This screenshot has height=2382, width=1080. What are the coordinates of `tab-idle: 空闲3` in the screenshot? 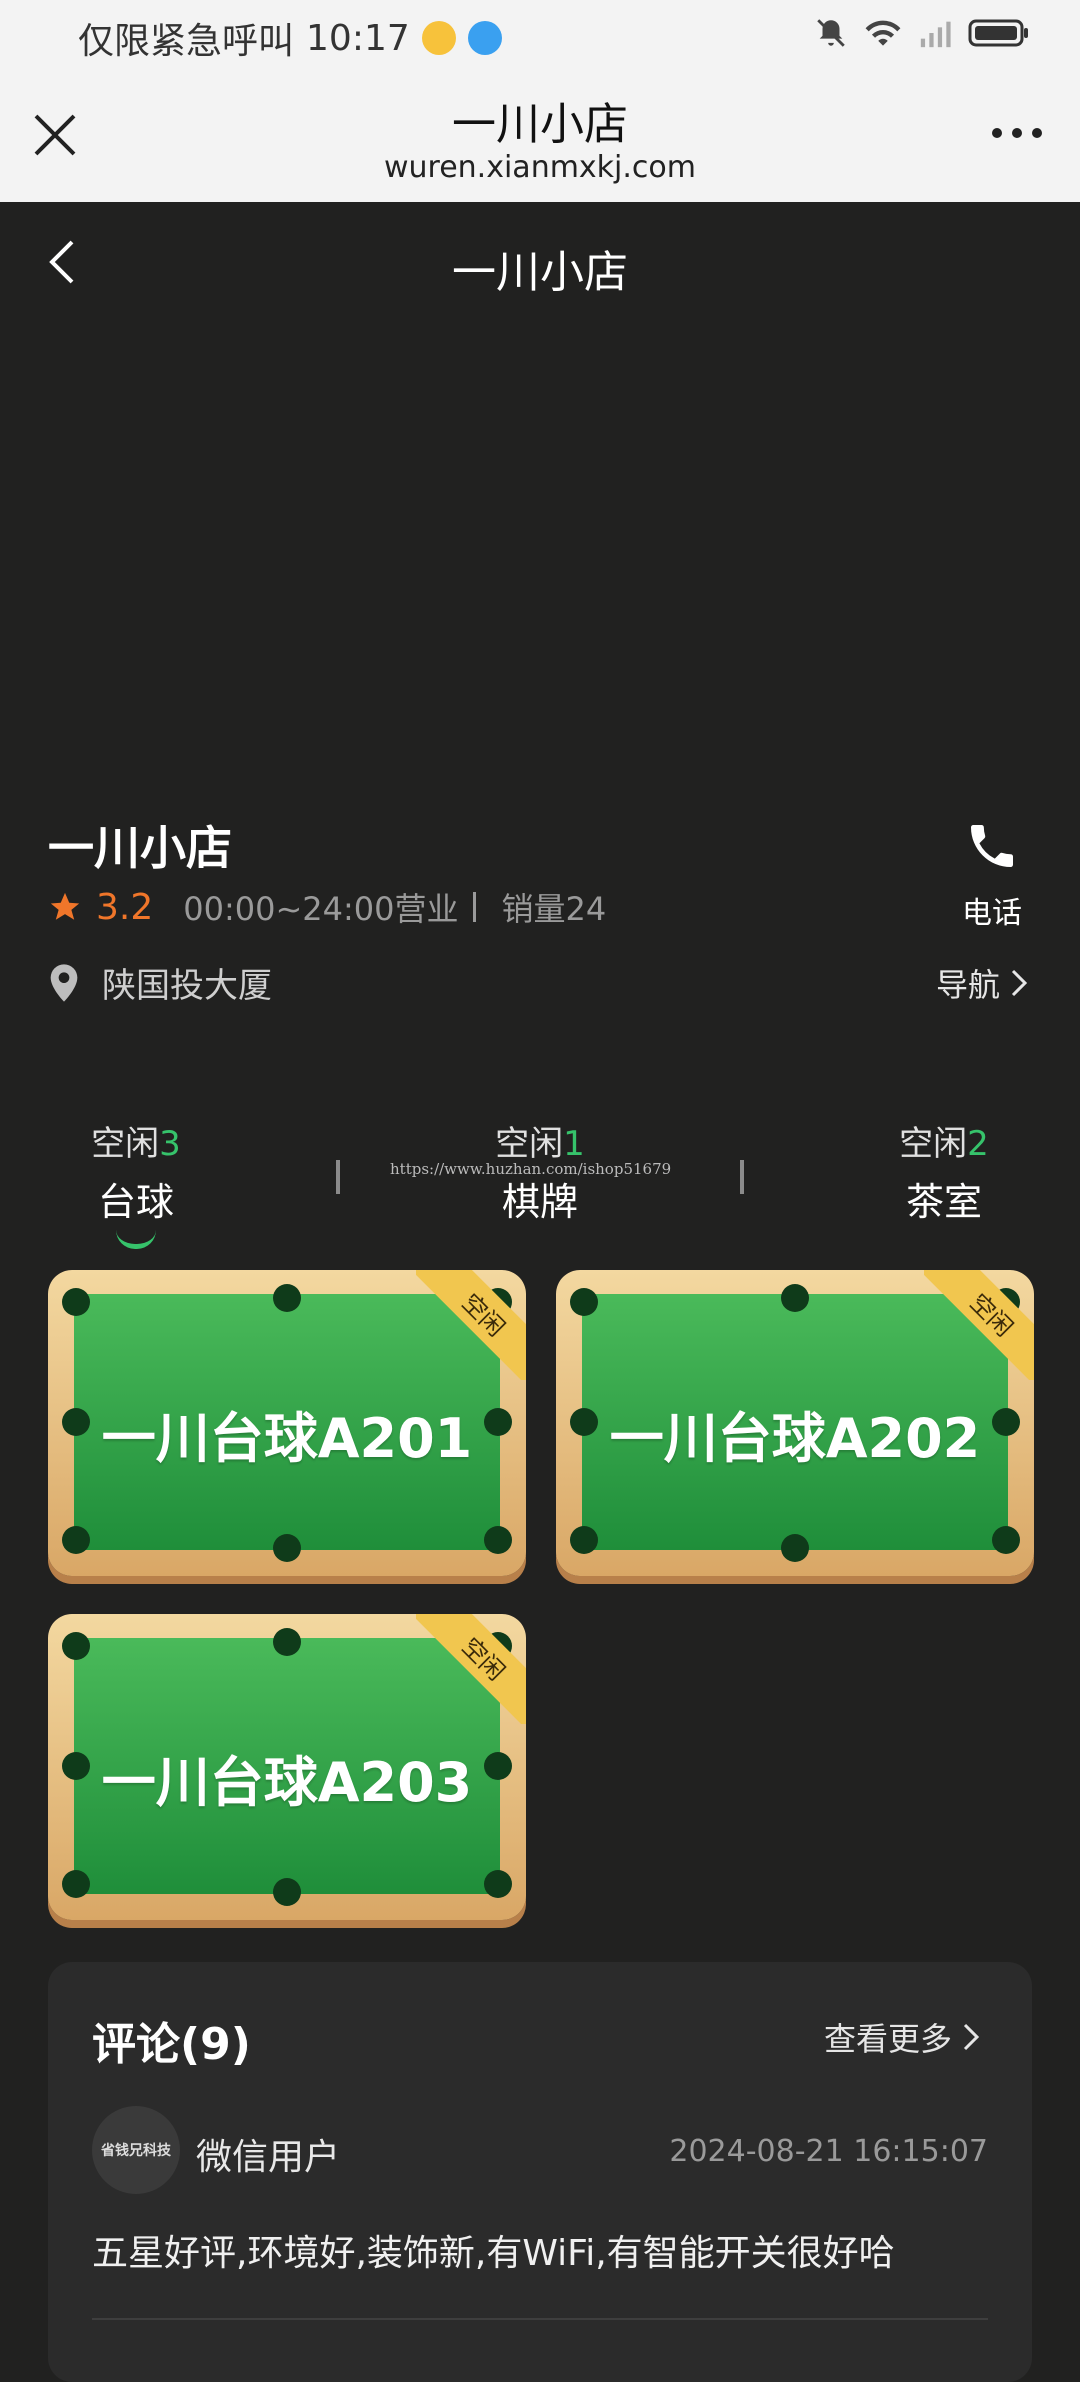 It's located at (136, 1140).